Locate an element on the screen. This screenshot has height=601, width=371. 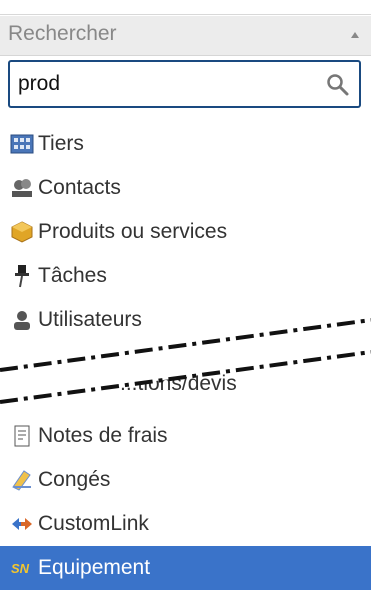
menu-item-label: Tiers is located at coordinates (61, 143).